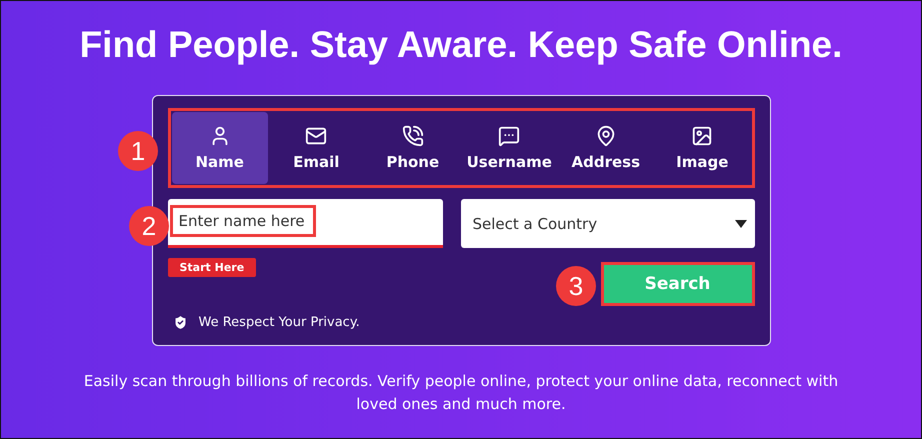  What do you see at coordinates (606, 148) in the screenshot?
I see `search-tab: Address` at bounding box center [606, 148].